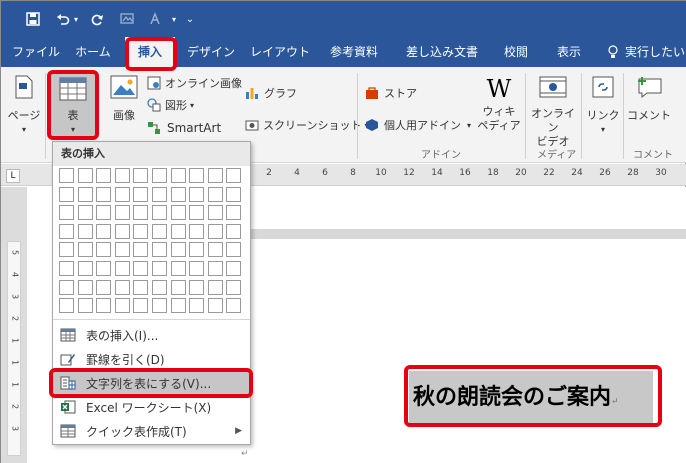  Describe the element at coordinates (499, 104) in the screenshot. I see `wikipedia-button: W ウィキ ペディア` at that location.